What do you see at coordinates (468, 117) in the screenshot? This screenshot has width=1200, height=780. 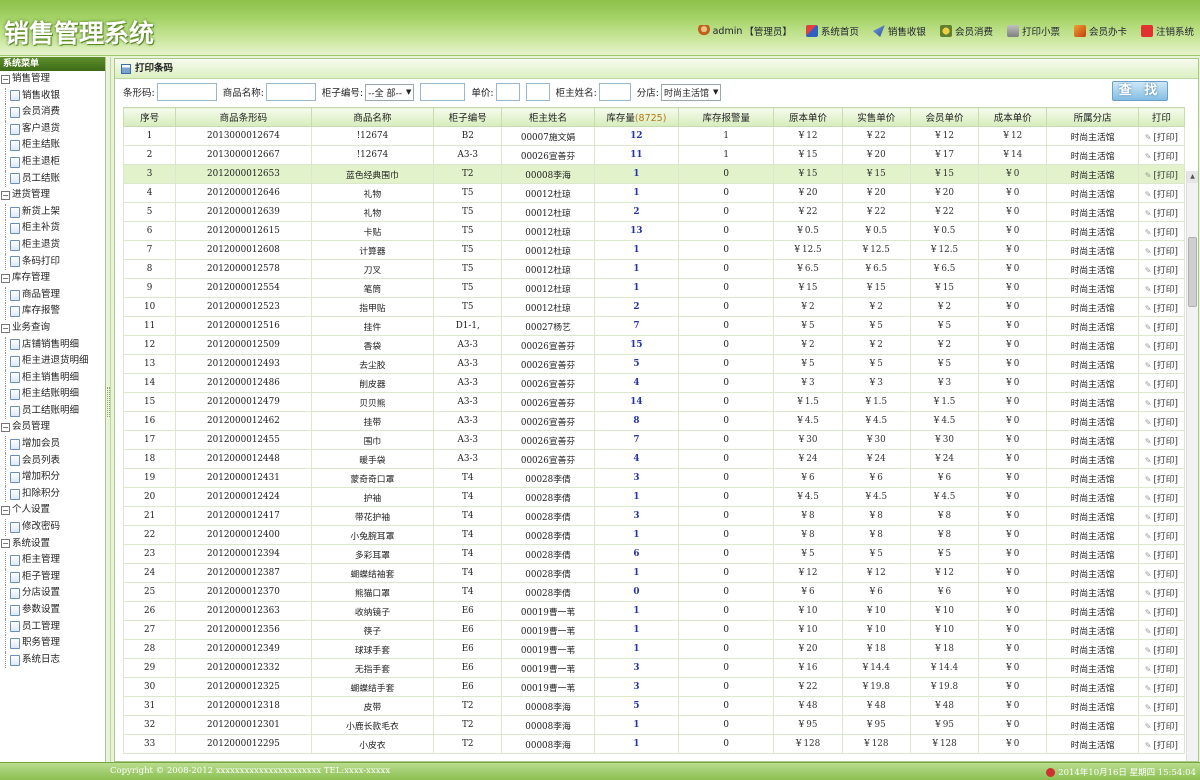 I see `column-header: 柜子编号` at bounding box center [468, 117].